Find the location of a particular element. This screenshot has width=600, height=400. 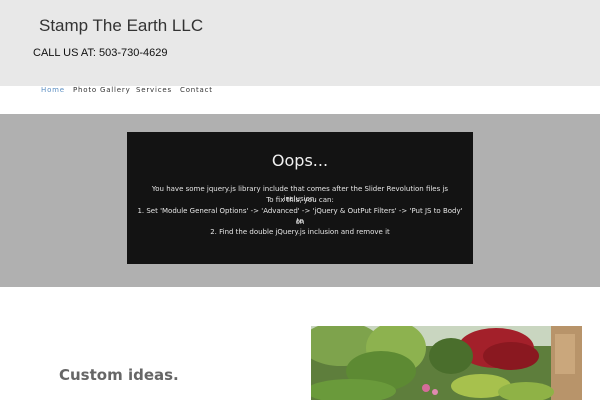

nav-services: Services is located at coordinates (154, 90).